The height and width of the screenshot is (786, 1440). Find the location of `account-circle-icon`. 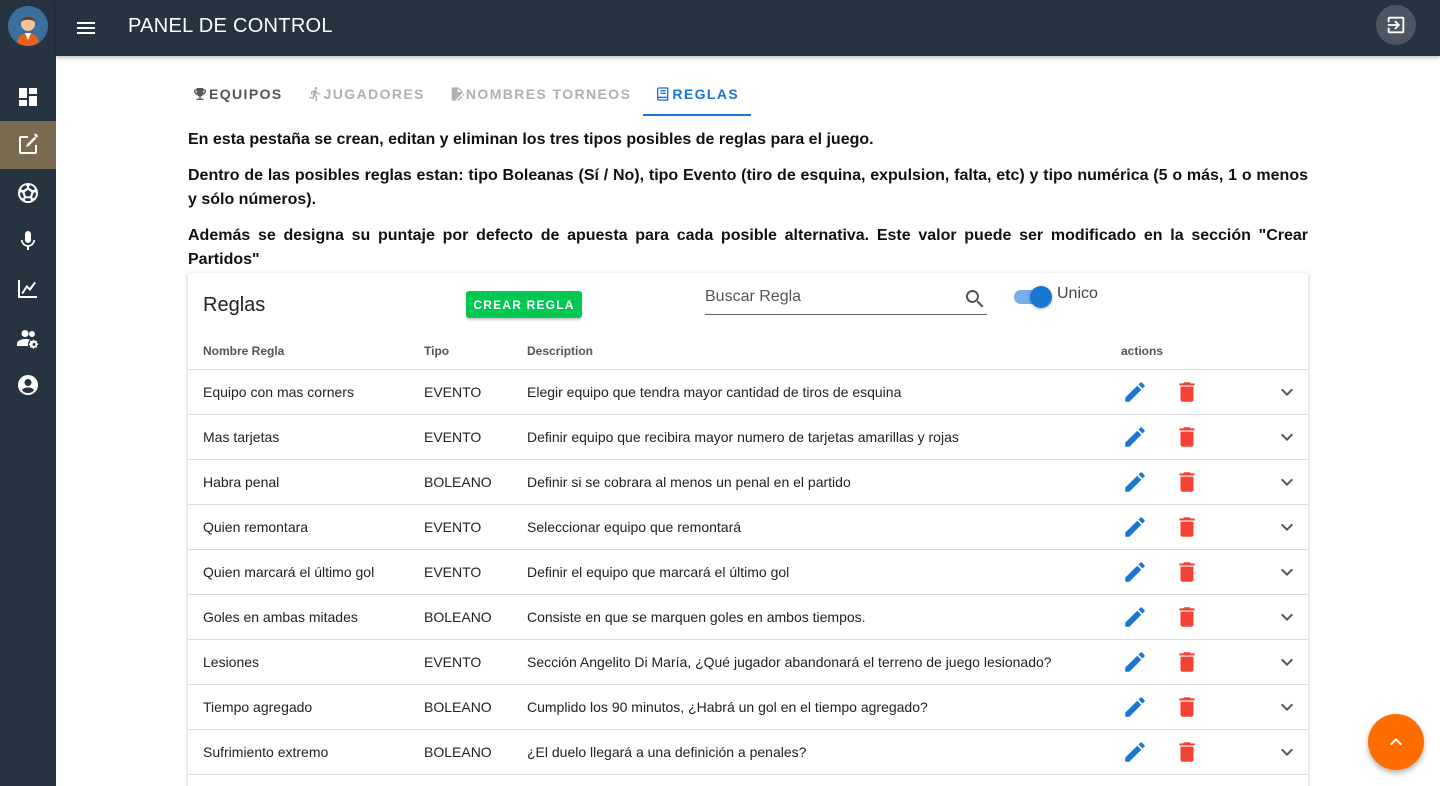

account-circle-icon is located at coordinates (28, 385).